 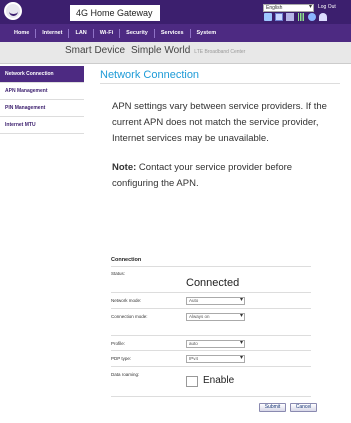 I want to click on signal-icon, so click(x=301, y=17).